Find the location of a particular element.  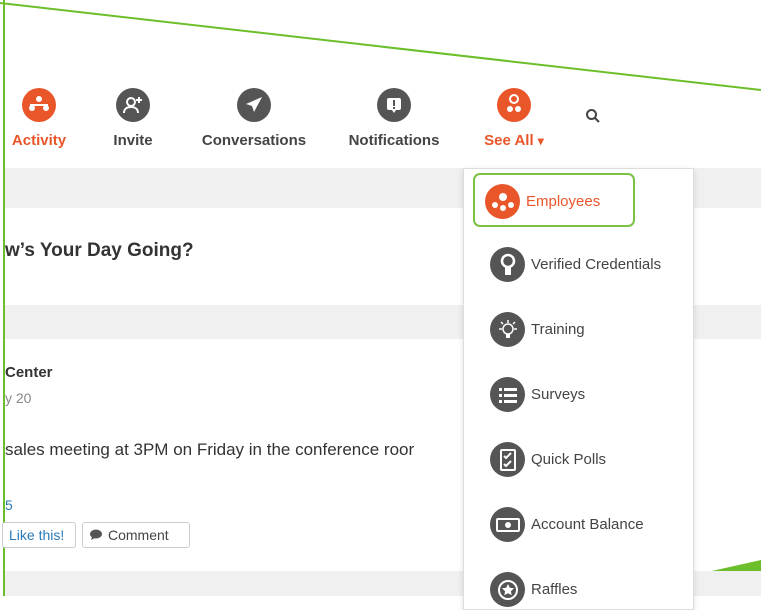

like-button-label: Like this! is located at coordinates (37, 535).